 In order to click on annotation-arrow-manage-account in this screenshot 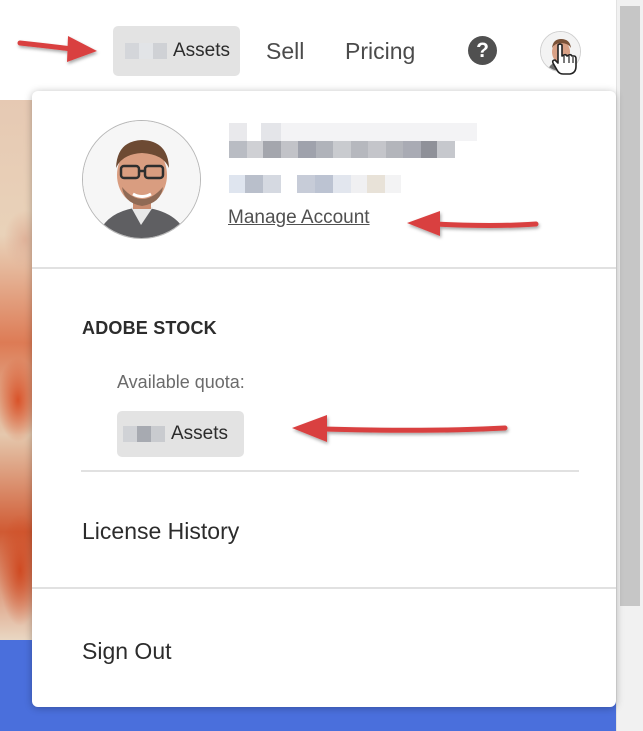, I will do `click(473, 223)`.